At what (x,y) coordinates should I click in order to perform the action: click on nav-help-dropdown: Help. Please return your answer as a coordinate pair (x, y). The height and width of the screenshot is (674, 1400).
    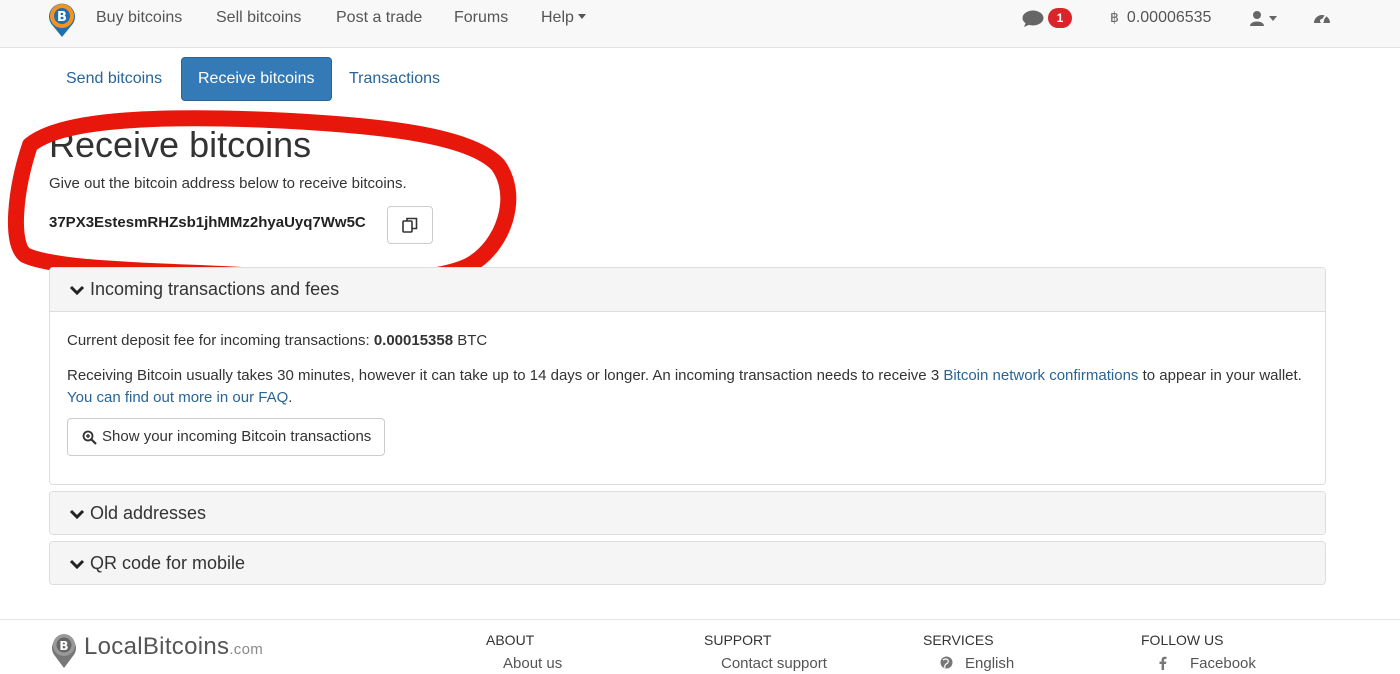
    Looking at the image, I should click on (563, 18).